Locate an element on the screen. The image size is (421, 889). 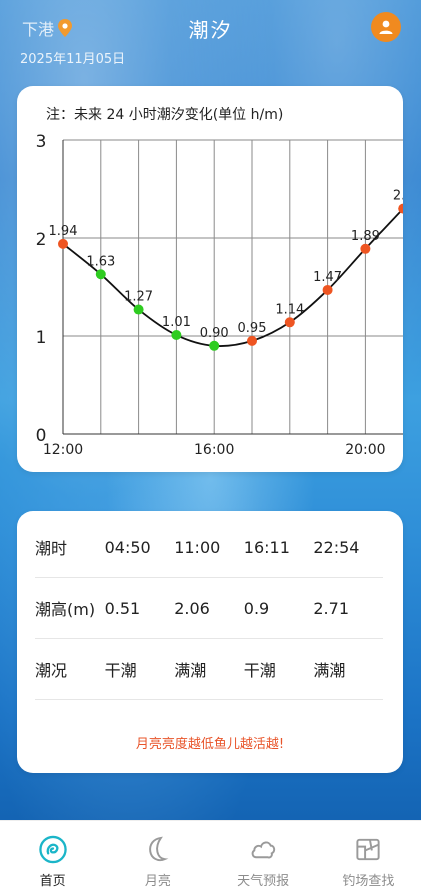
tide-cell: 11:00 is located at coordinates (197, 547).